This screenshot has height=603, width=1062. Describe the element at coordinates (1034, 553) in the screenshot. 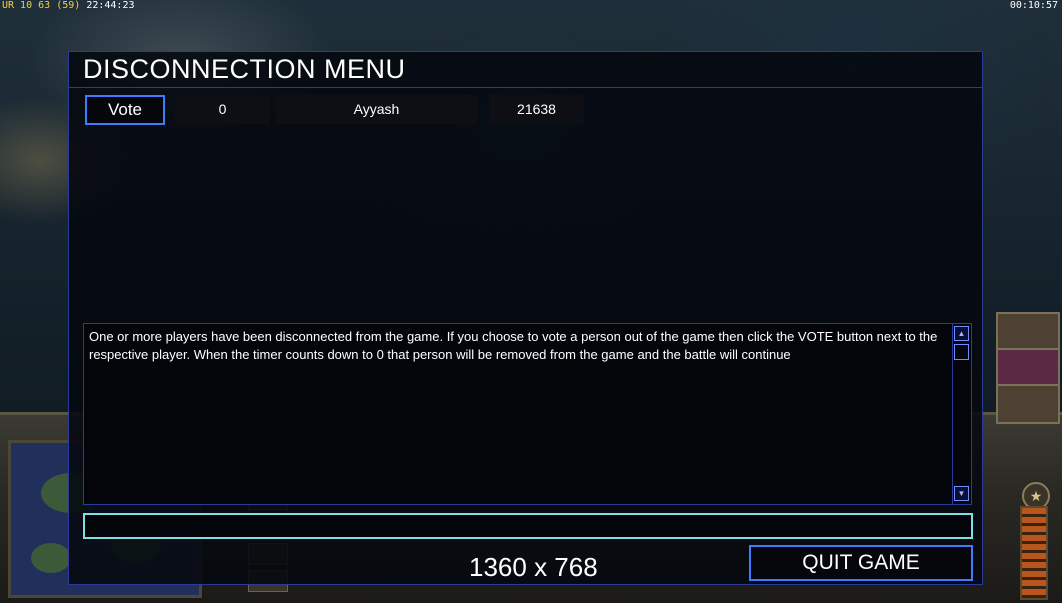

I see `power-meter` at that location.